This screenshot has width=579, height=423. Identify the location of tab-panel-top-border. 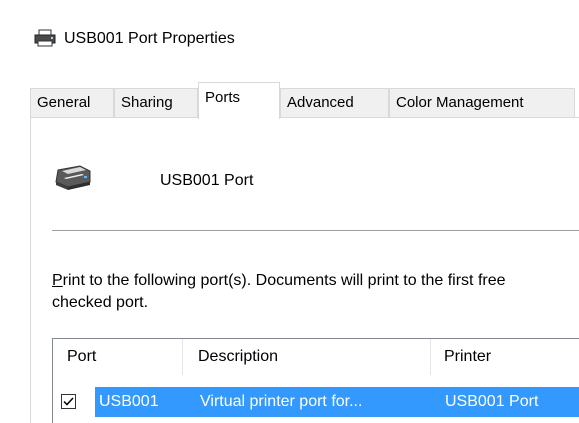
(304, 117).